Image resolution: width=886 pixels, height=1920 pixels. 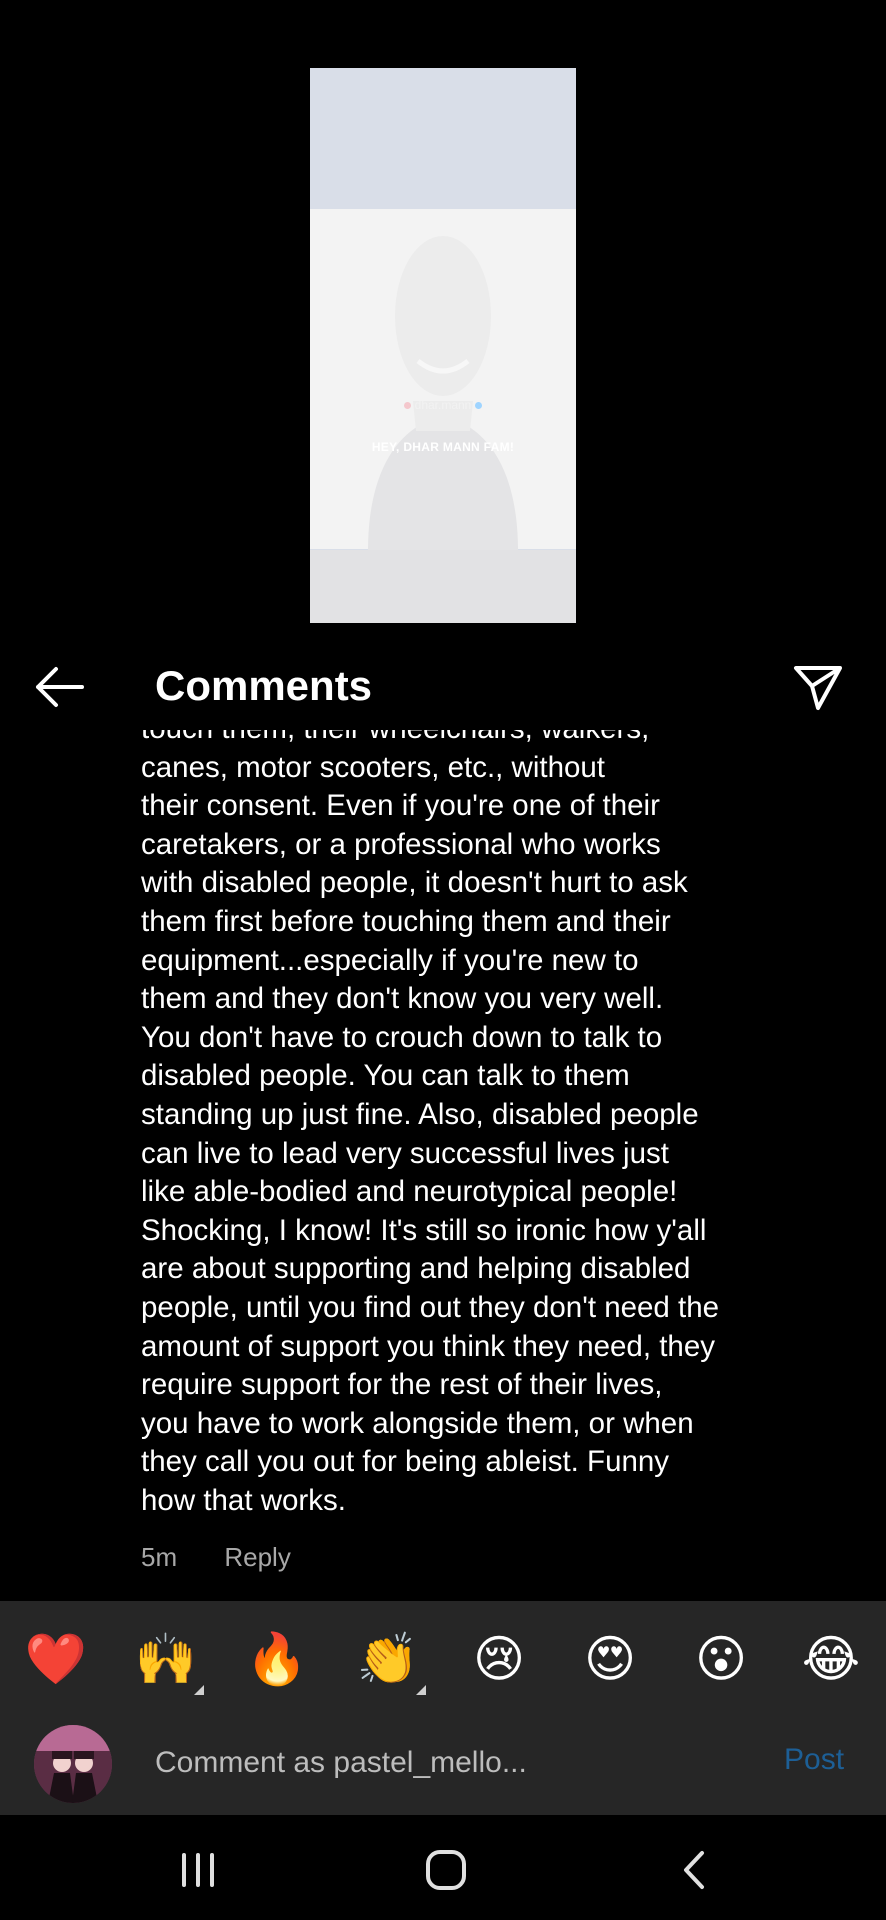 What do you see at coordinates (694, 1870) in the screenshot?
I see `back-nav-icon` at bounding box center [694, 1870].